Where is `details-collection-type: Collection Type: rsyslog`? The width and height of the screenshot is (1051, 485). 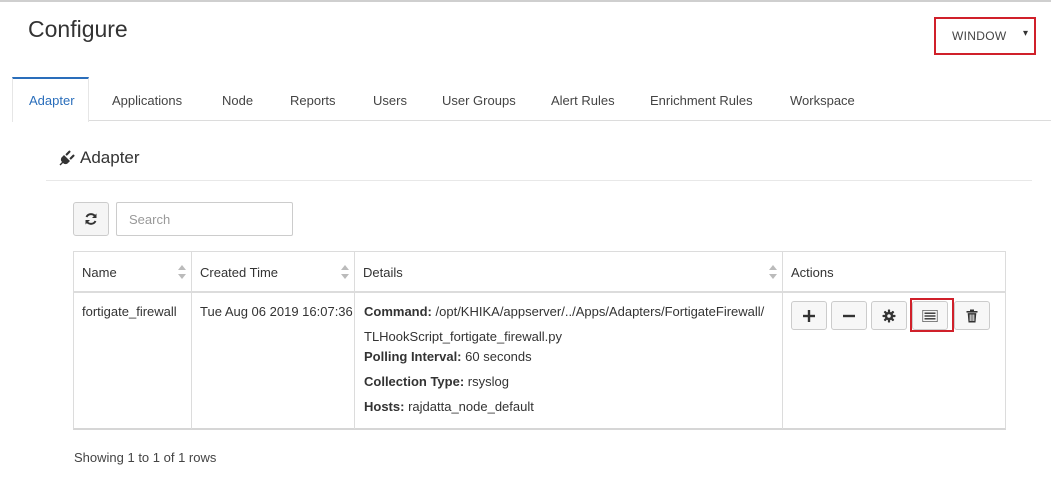 details-collection-type: Collection Type: rsyslog is located at coordinates (436, 381).